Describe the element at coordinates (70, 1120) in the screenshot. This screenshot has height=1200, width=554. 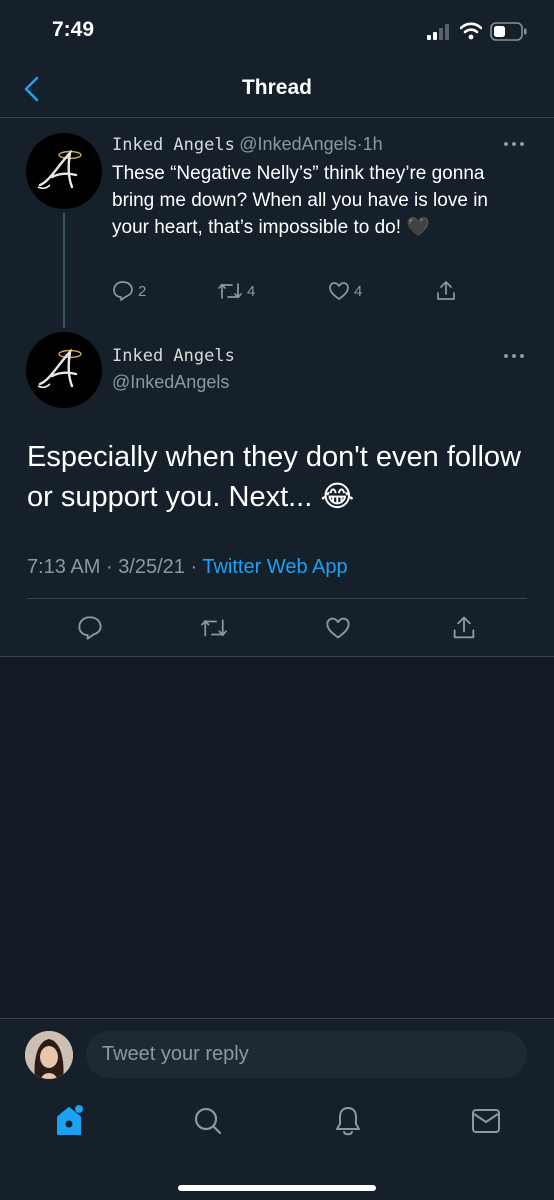
I see `home-icon` at that location.